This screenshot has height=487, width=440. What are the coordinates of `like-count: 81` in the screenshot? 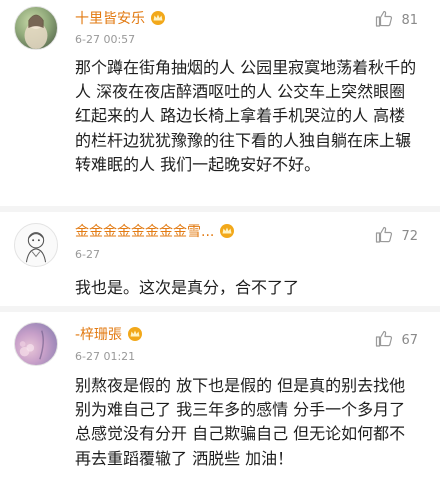 It's located at (409, 20).